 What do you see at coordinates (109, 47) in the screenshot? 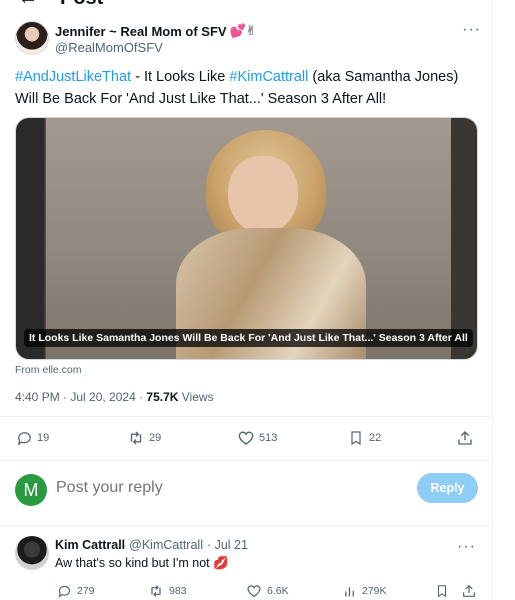
I see `author-handle: @RealMomOfSFV` at bounding box center [109, 47].